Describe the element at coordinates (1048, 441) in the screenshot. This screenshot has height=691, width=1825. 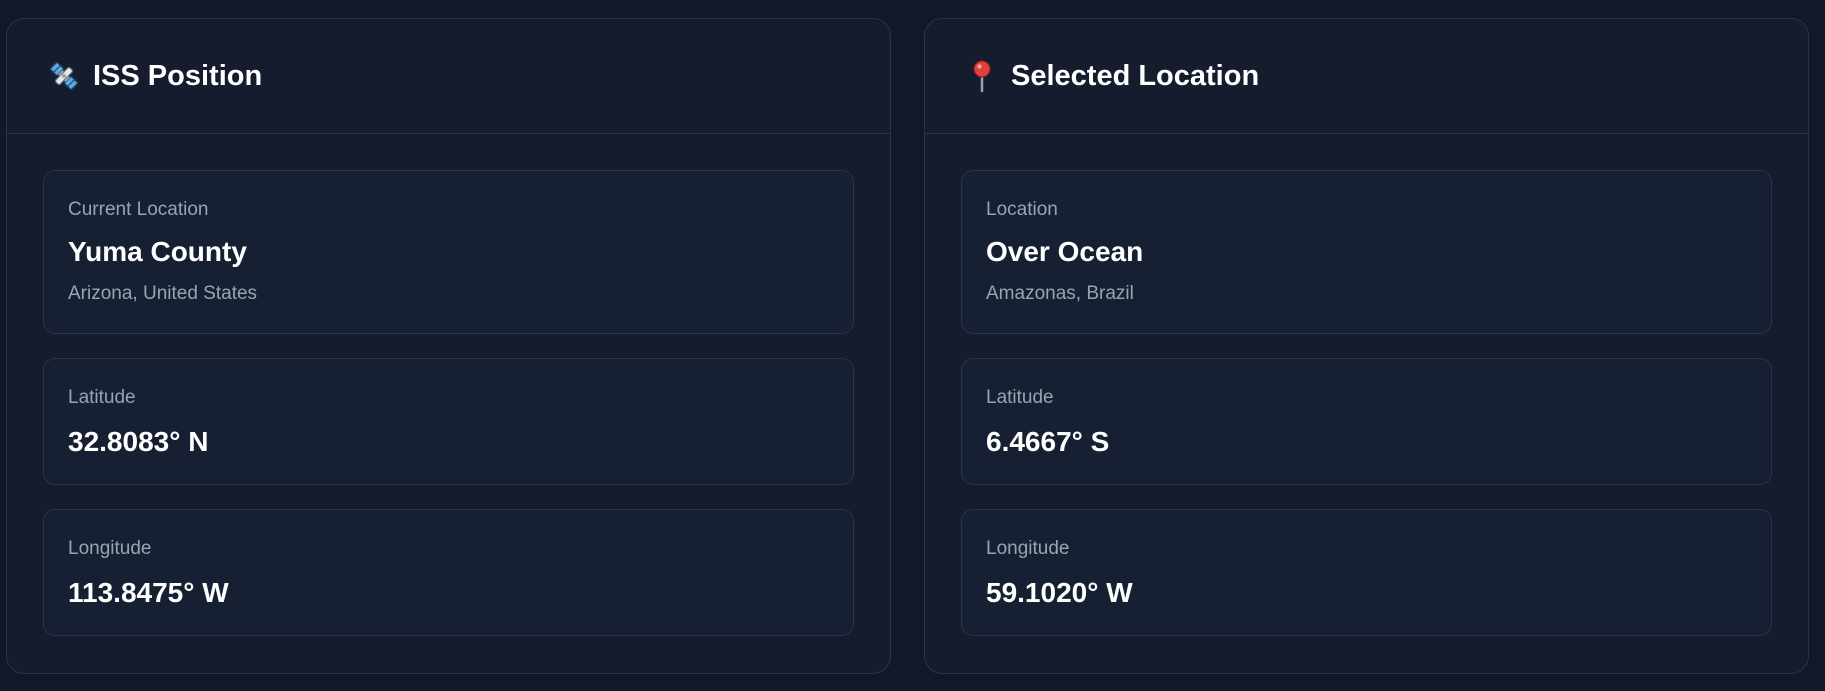
I see `selected-latitude-value: 6.4667° S` at that location.